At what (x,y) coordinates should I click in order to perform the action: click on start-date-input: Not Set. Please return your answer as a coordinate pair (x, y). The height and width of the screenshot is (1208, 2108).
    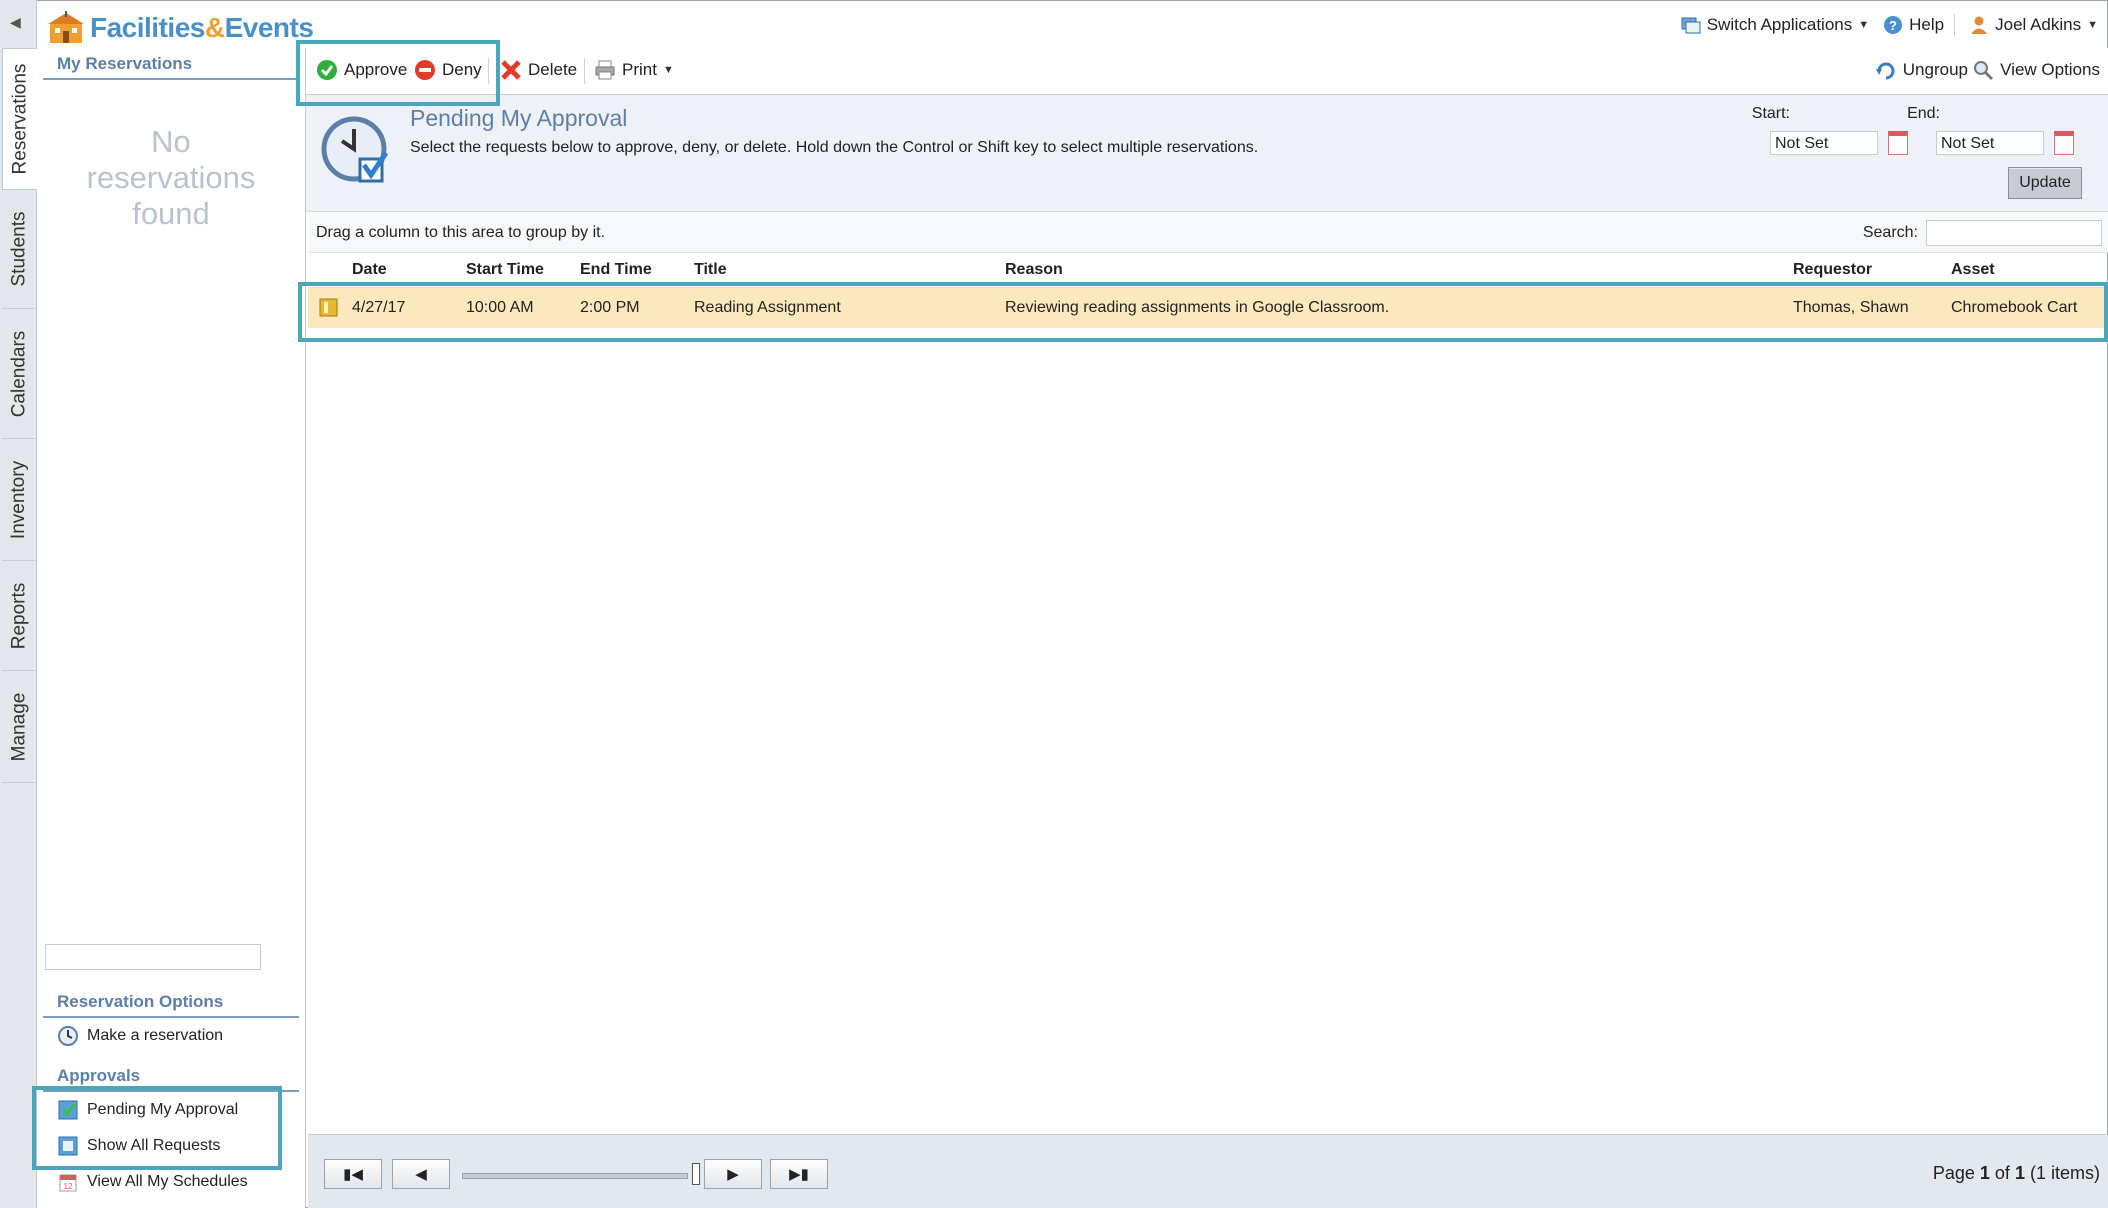
    Looking at the image, I should click on (1824, 143).